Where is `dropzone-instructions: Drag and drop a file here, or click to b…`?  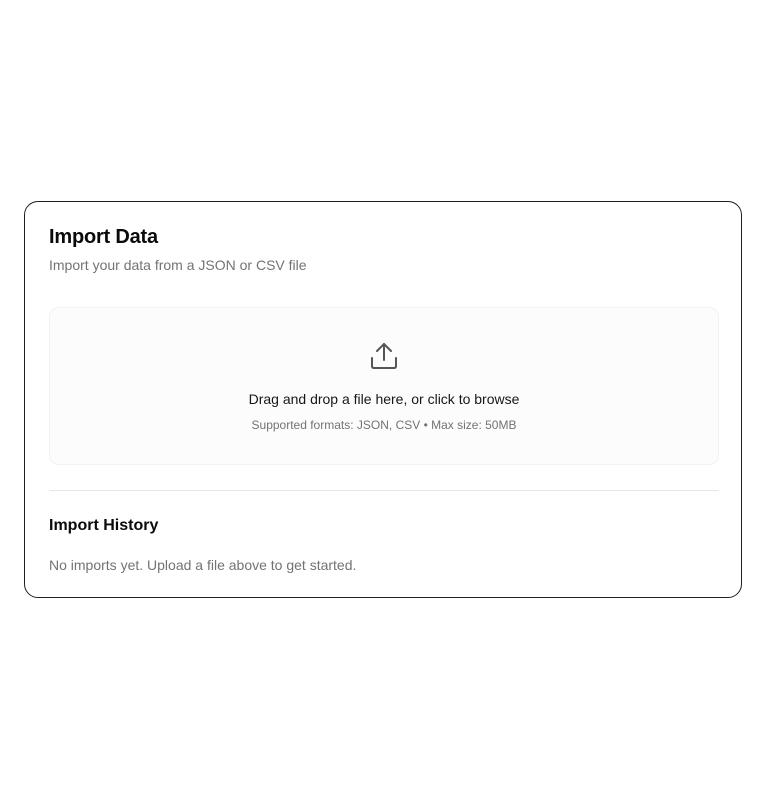
dropzone-instructions: Drag and drop a file here, or click to b… is located at coordinates (384, 399).